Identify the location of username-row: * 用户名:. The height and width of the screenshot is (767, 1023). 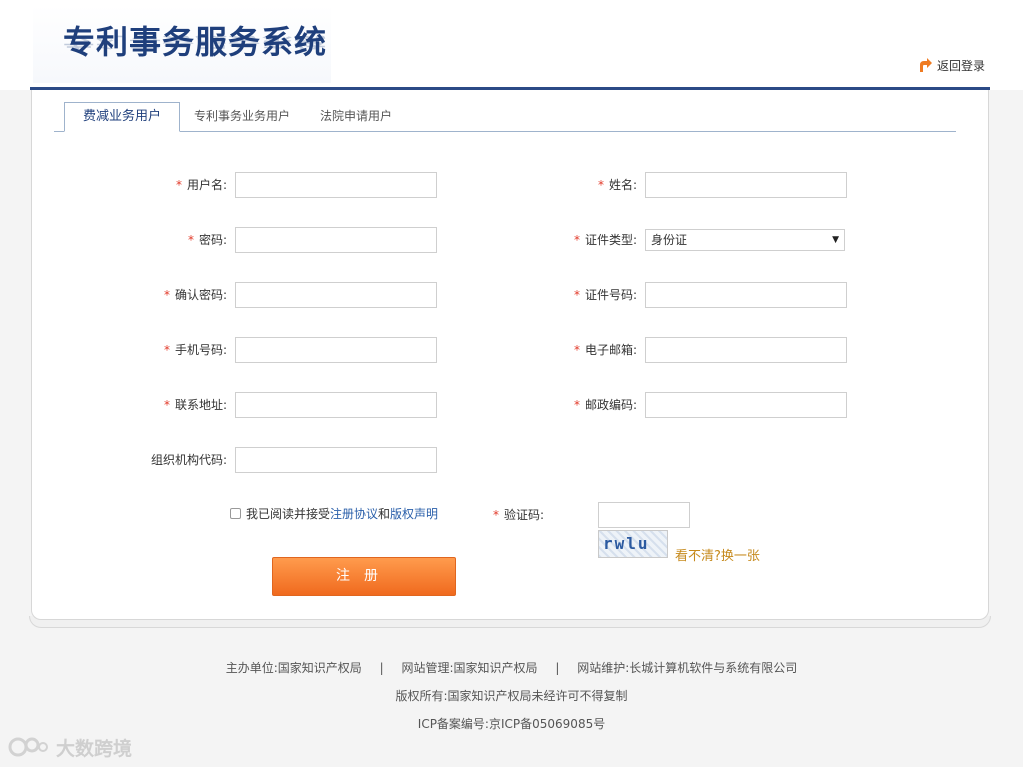
(220, 185).